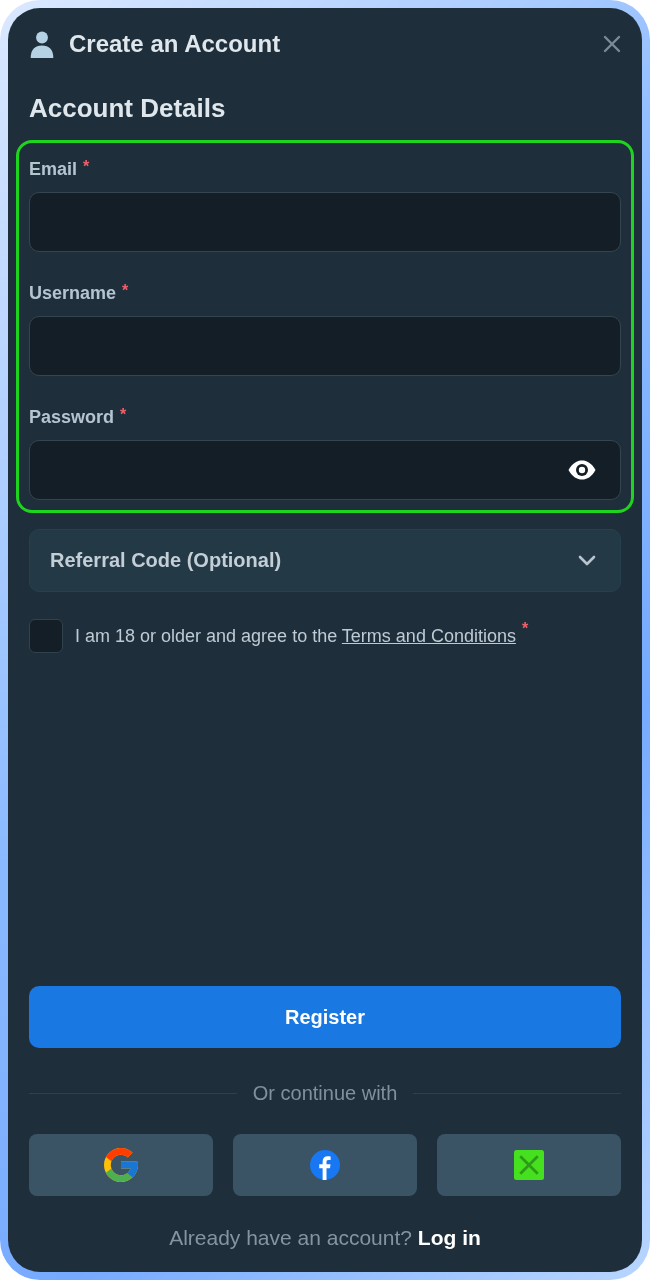 This screenshot has height=1280, width=650. Describe the element at coordinates (46, 636) in the screenshot. I see `checkbox` at that location.